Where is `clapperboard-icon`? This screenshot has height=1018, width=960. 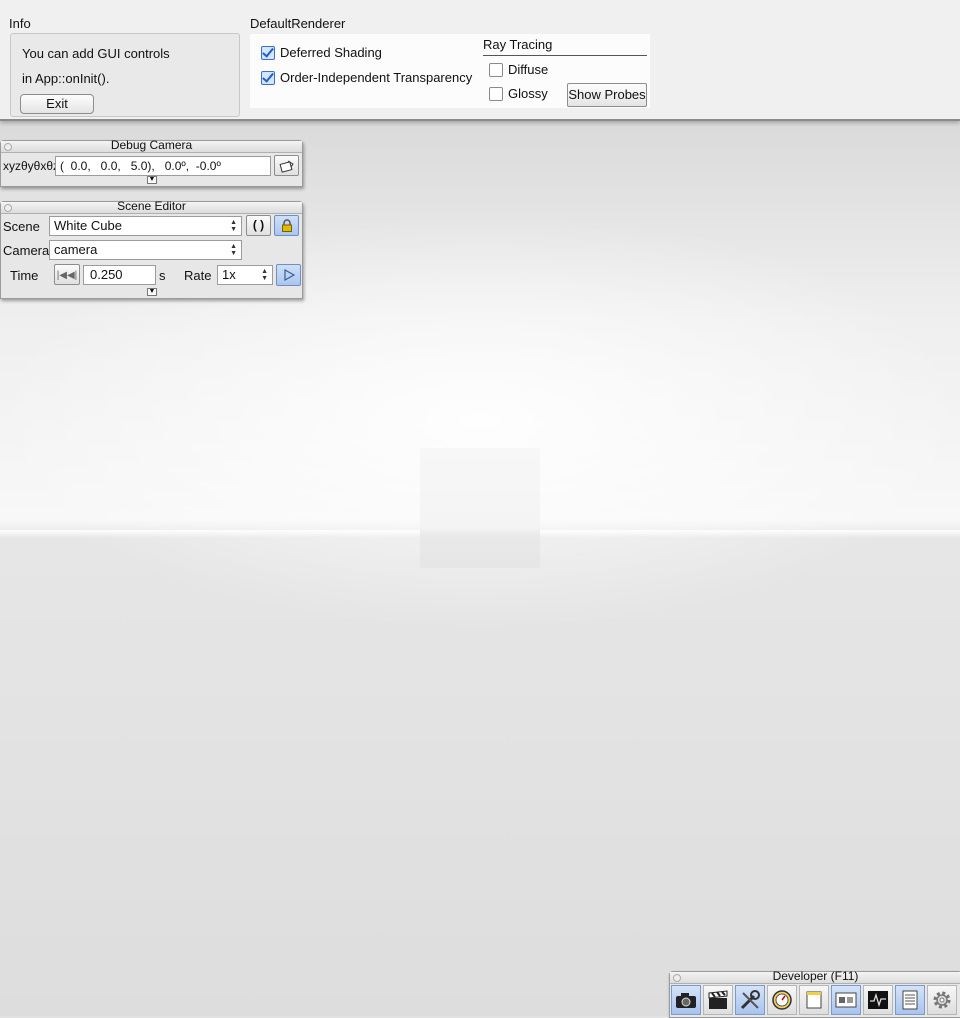
clapperboard-icon is located at coordinates (718, 999).